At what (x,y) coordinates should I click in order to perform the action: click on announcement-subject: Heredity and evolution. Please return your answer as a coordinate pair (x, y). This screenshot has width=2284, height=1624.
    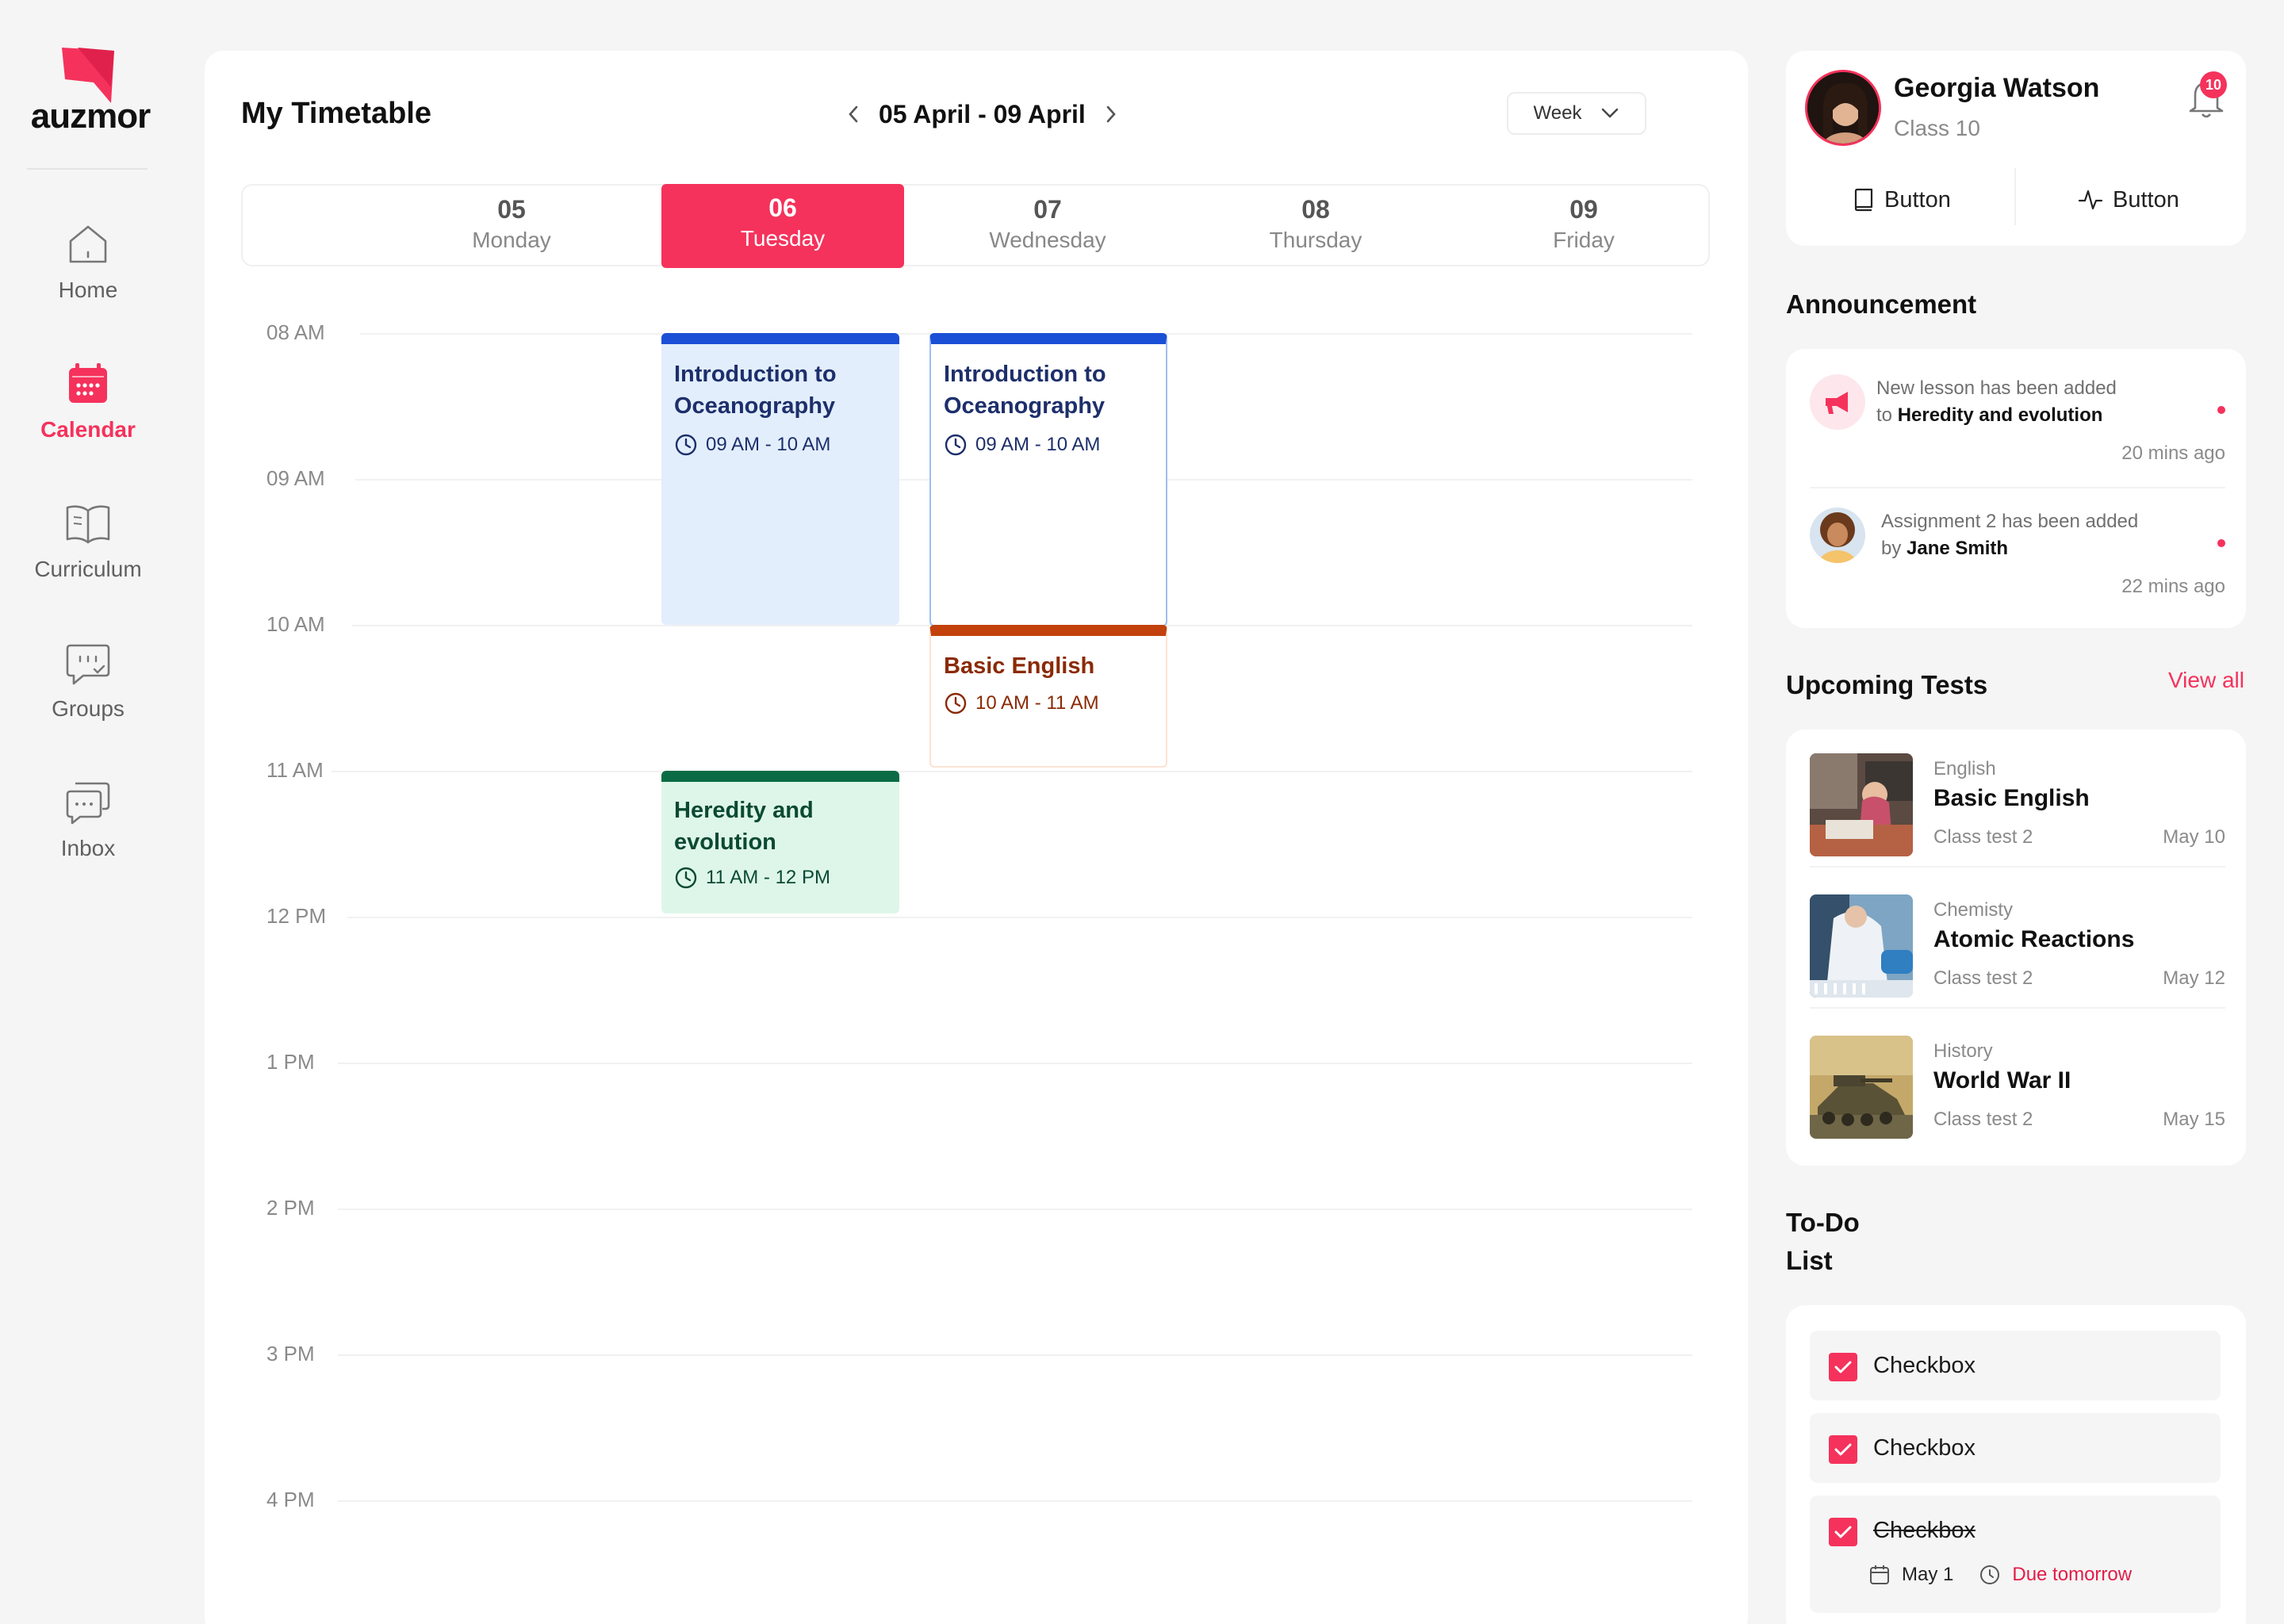
    Looking at the image, I should click on (2000, 415).